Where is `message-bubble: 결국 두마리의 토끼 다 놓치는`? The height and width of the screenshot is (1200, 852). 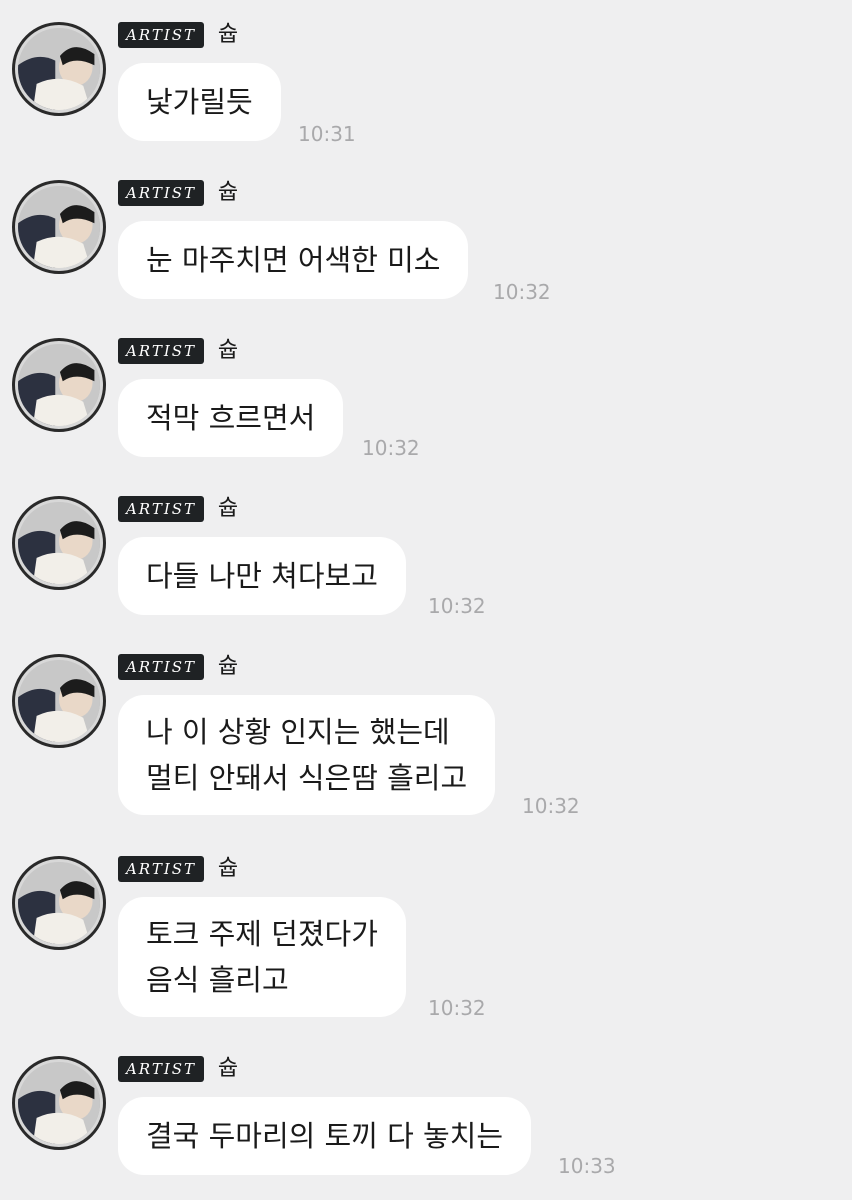
message-bubble: 결국 두마리의 토끼 다 놓치는 is located at coordinates (325, 1136).